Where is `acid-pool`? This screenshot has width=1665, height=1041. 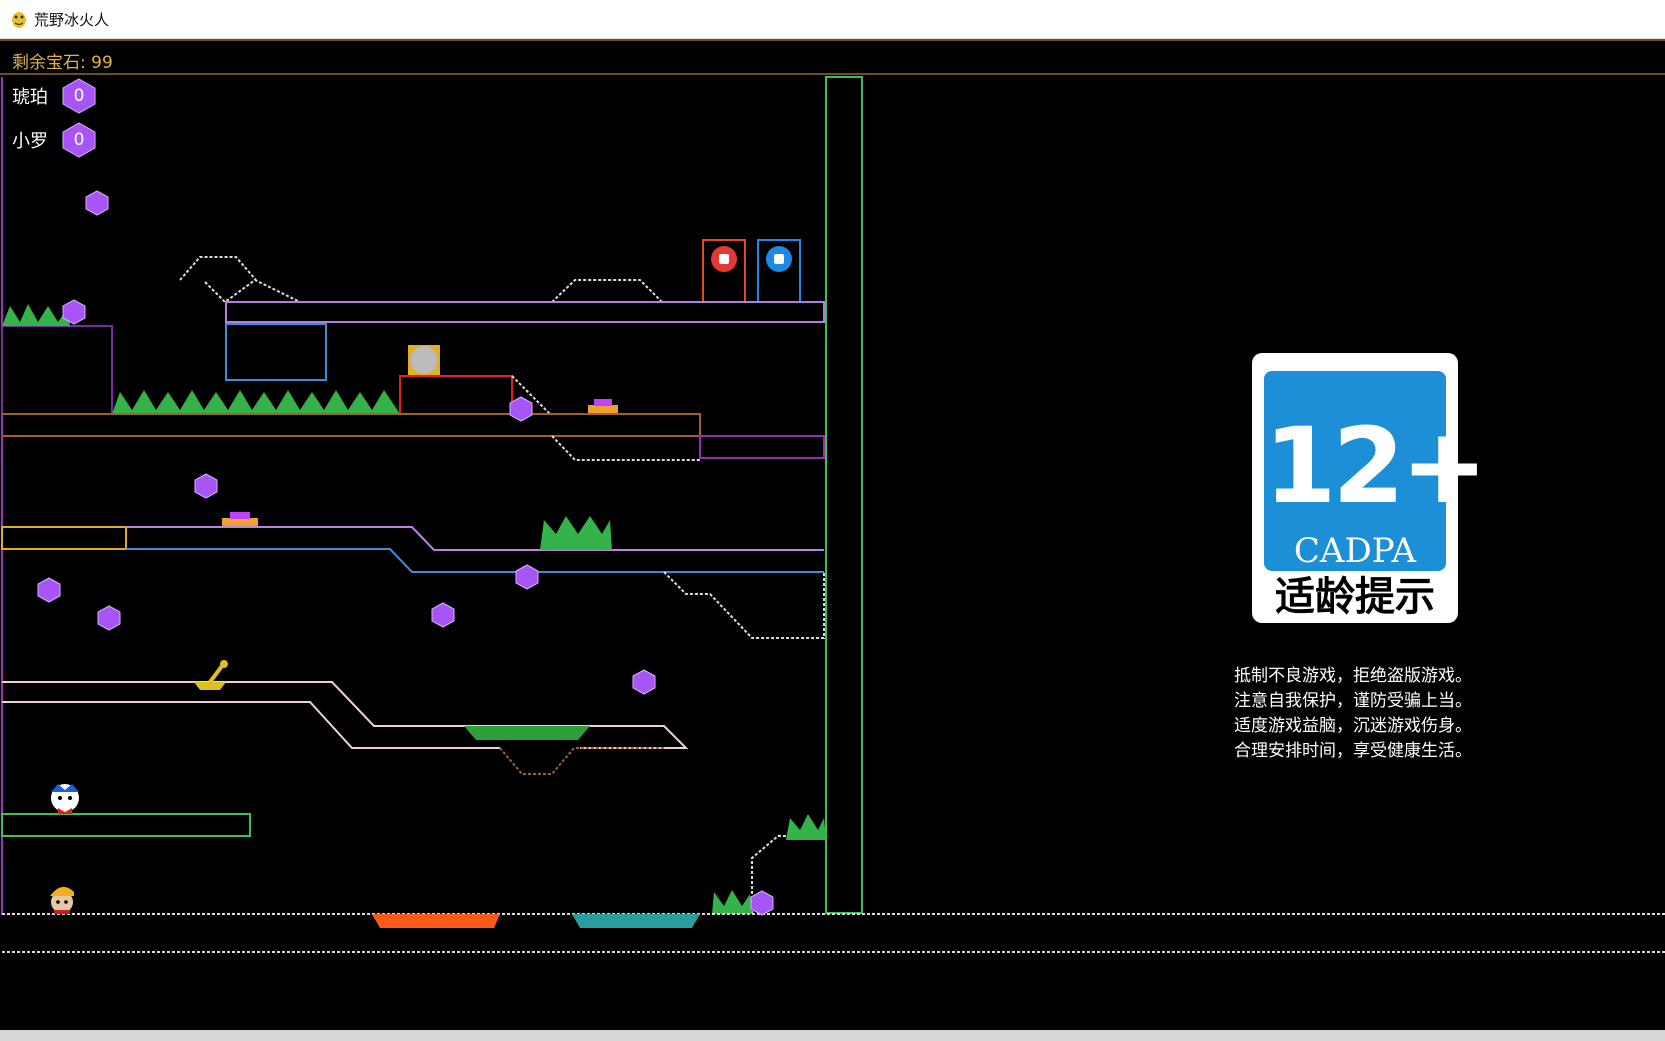 acid-pool is located at coordinates (527, 733).